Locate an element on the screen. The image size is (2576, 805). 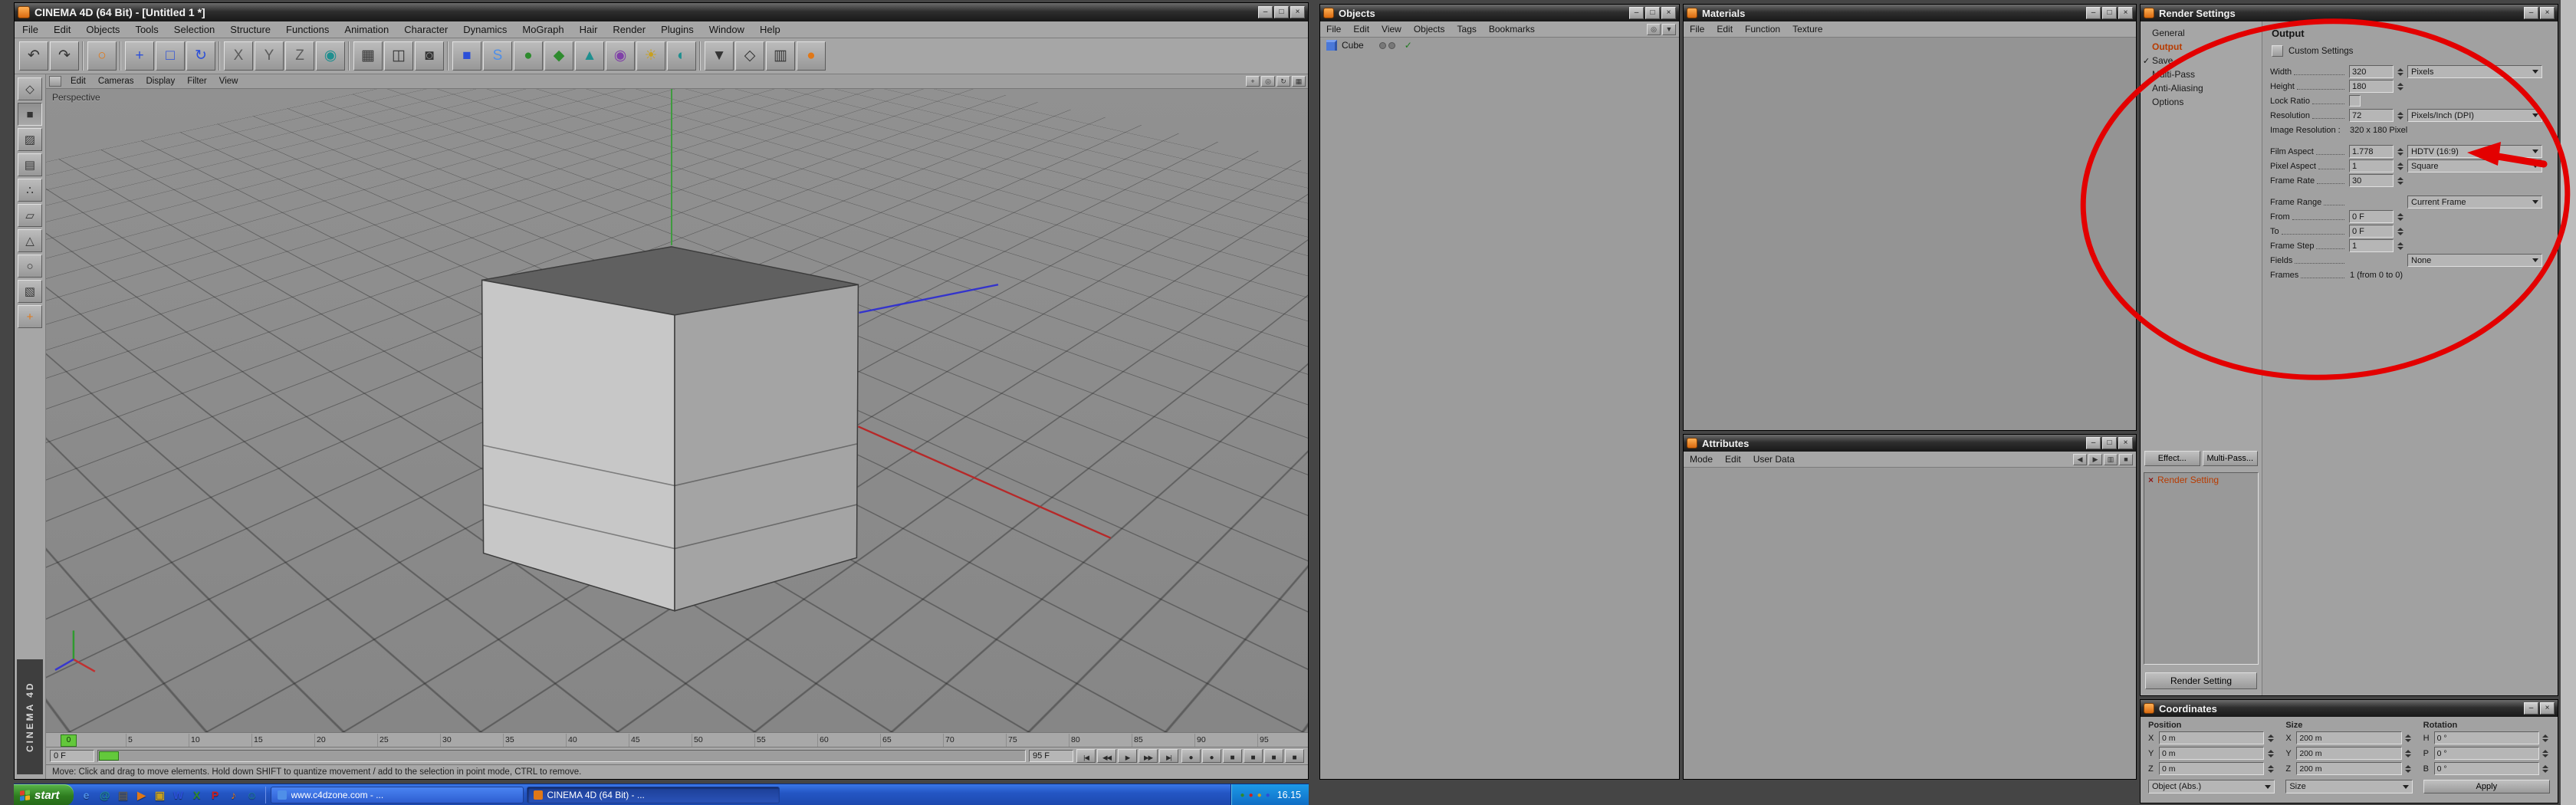
next-key-button: ▶▶ is located at coordinates (1148, 756).